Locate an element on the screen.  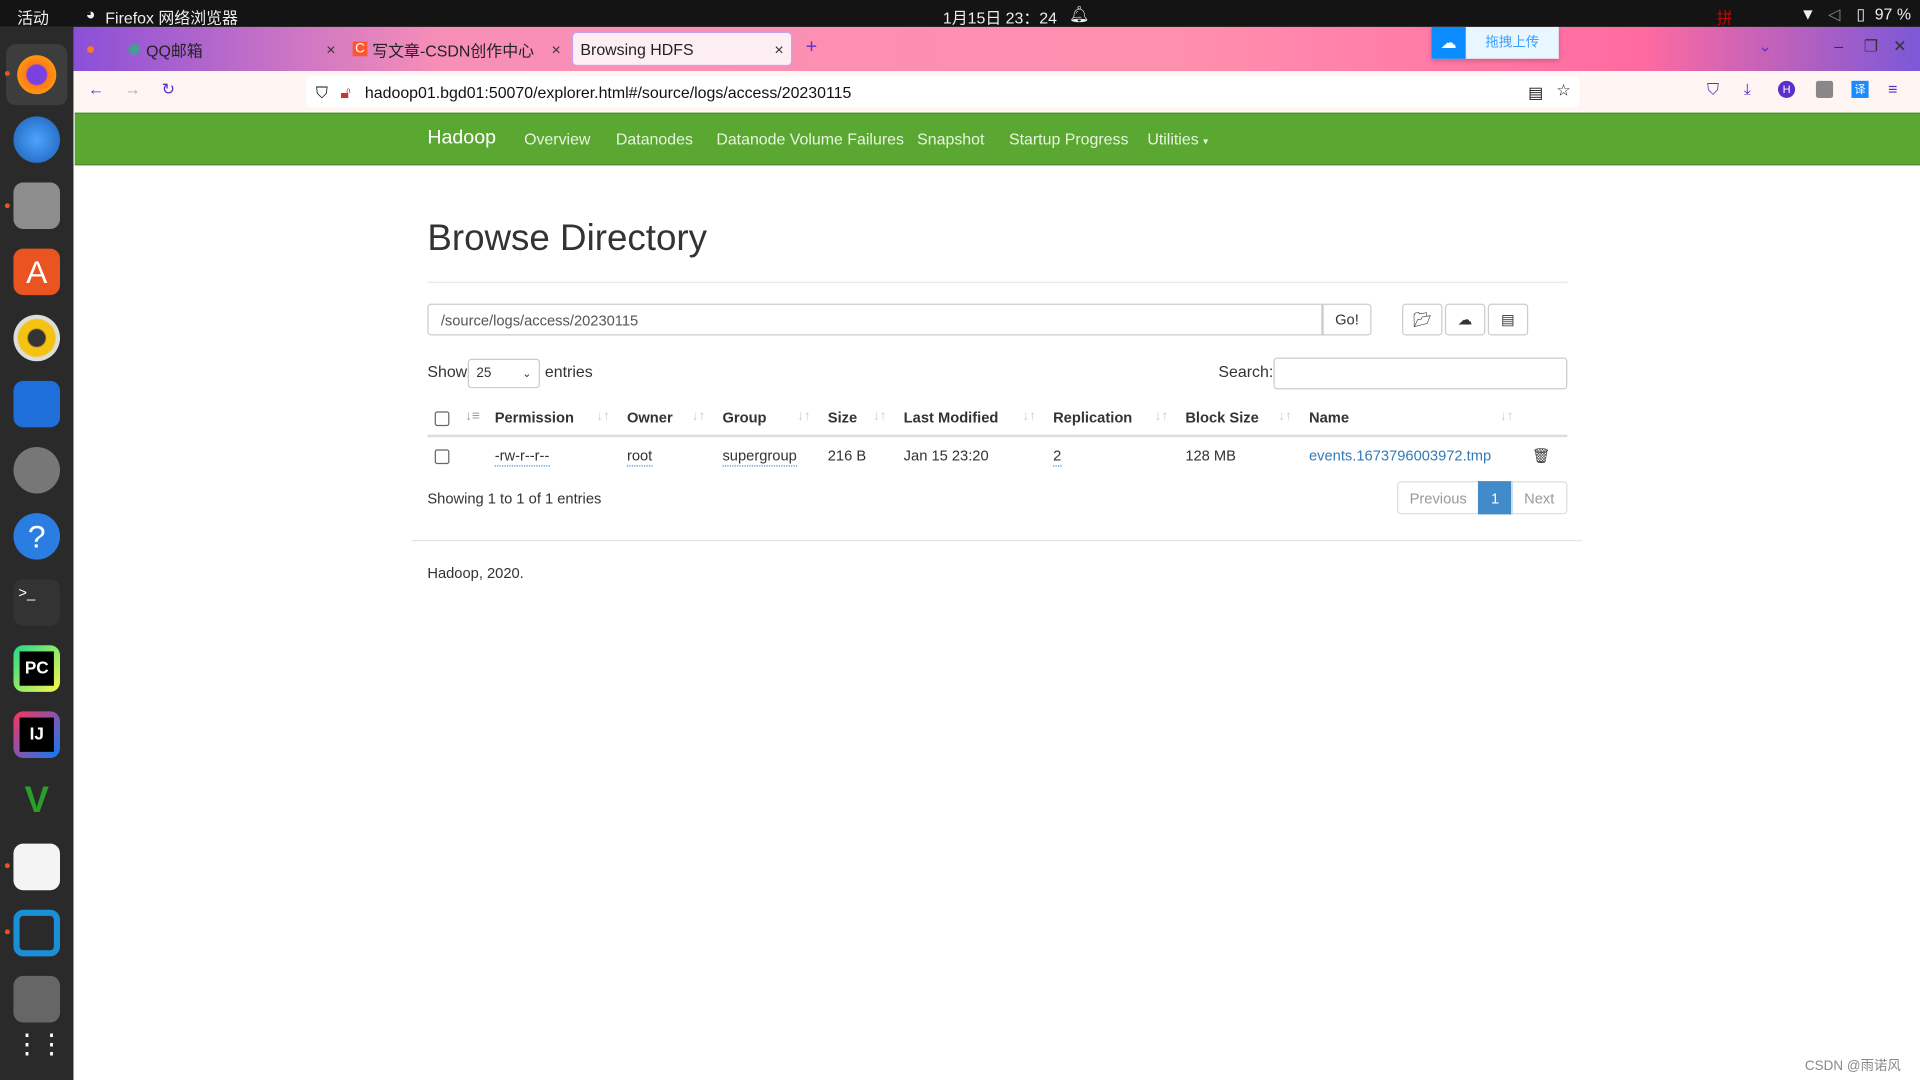
sort-icon: ↓≡ is located at coordinates (472, 416).